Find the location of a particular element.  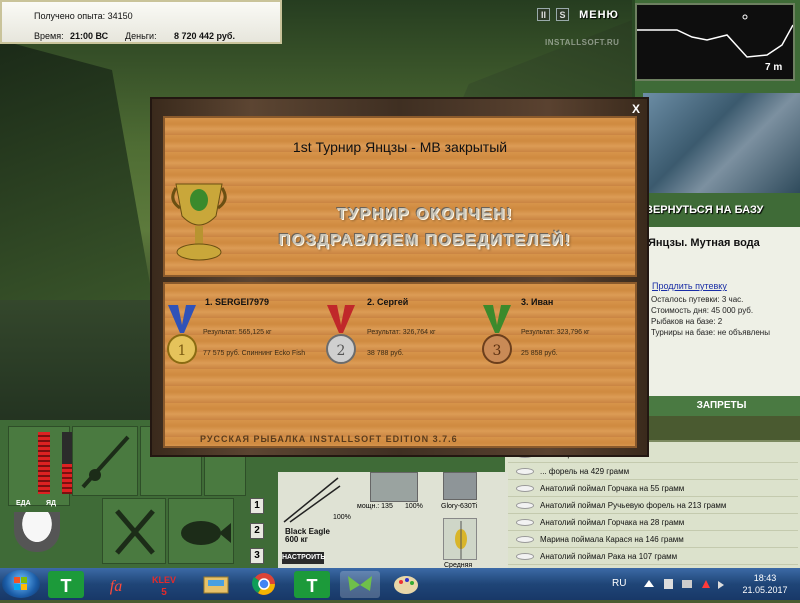

congratulations-text: ПОЗДРАВЛЯЕМ ПОБЕДИТЕЛЕЙ! is located at coordinates (425, 240).